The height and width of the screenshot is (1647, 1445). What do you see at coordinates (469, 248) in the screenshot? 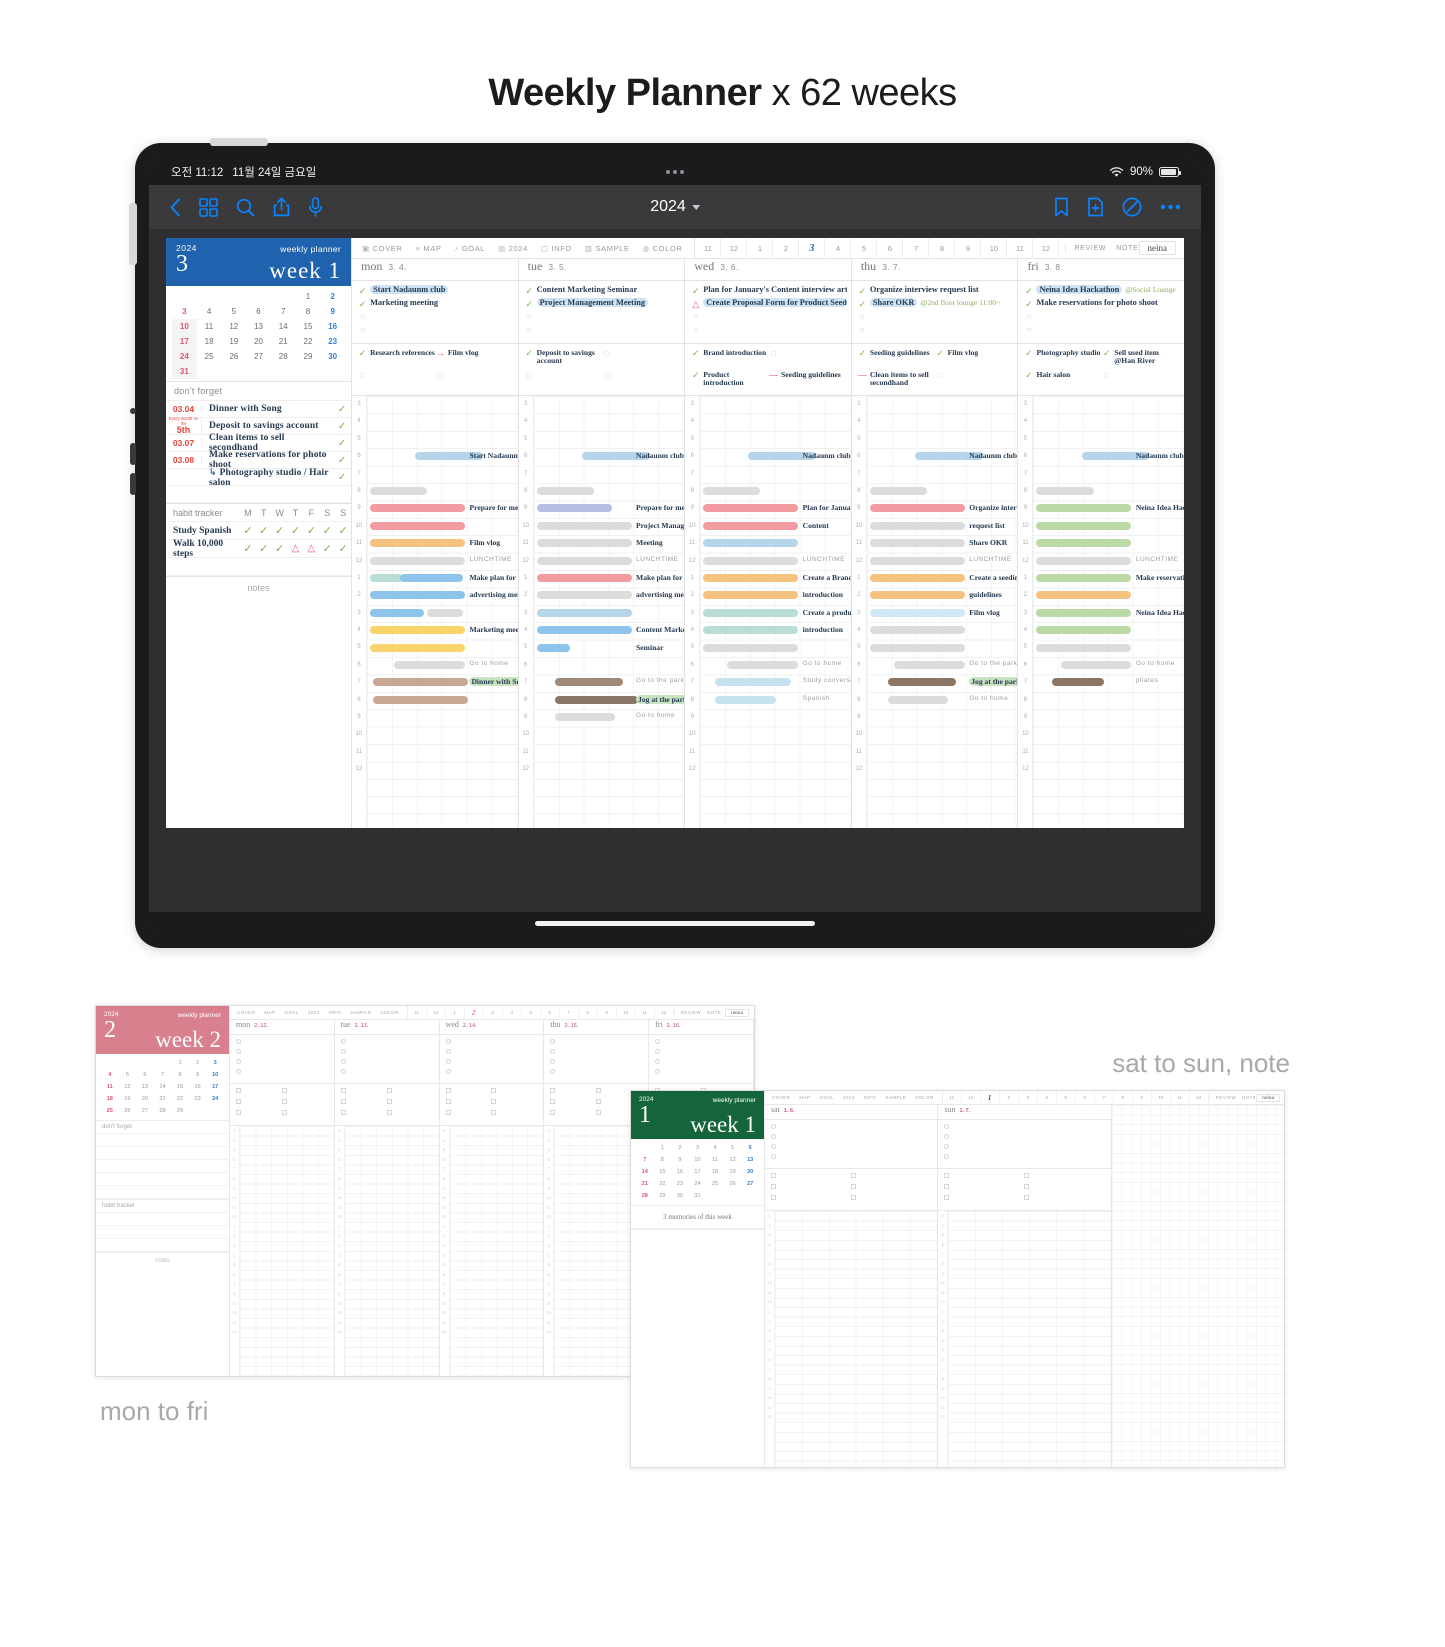
I see `planner-tab-goal: ♪ GOAL` at bounding box center [469, 248].